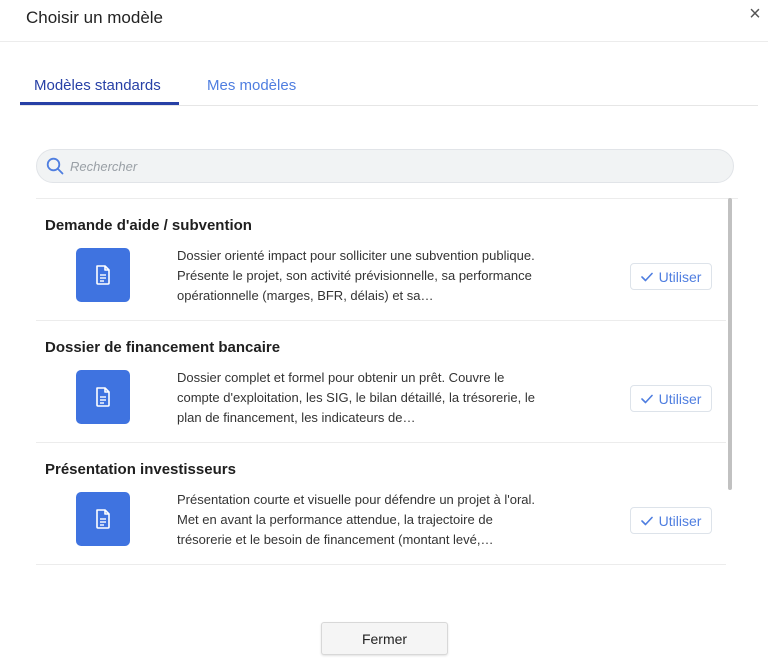 The image size is (768, 663). I want to click on close-icon: ×, so click(755, 14).